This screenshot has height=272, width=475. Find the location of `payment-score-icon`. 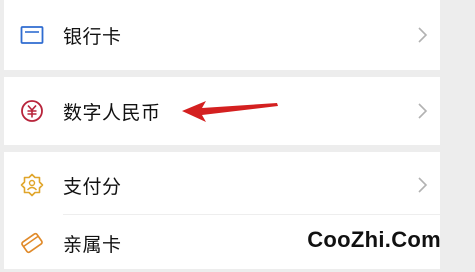

payment-score-icon is located at coordinates (32, 185).